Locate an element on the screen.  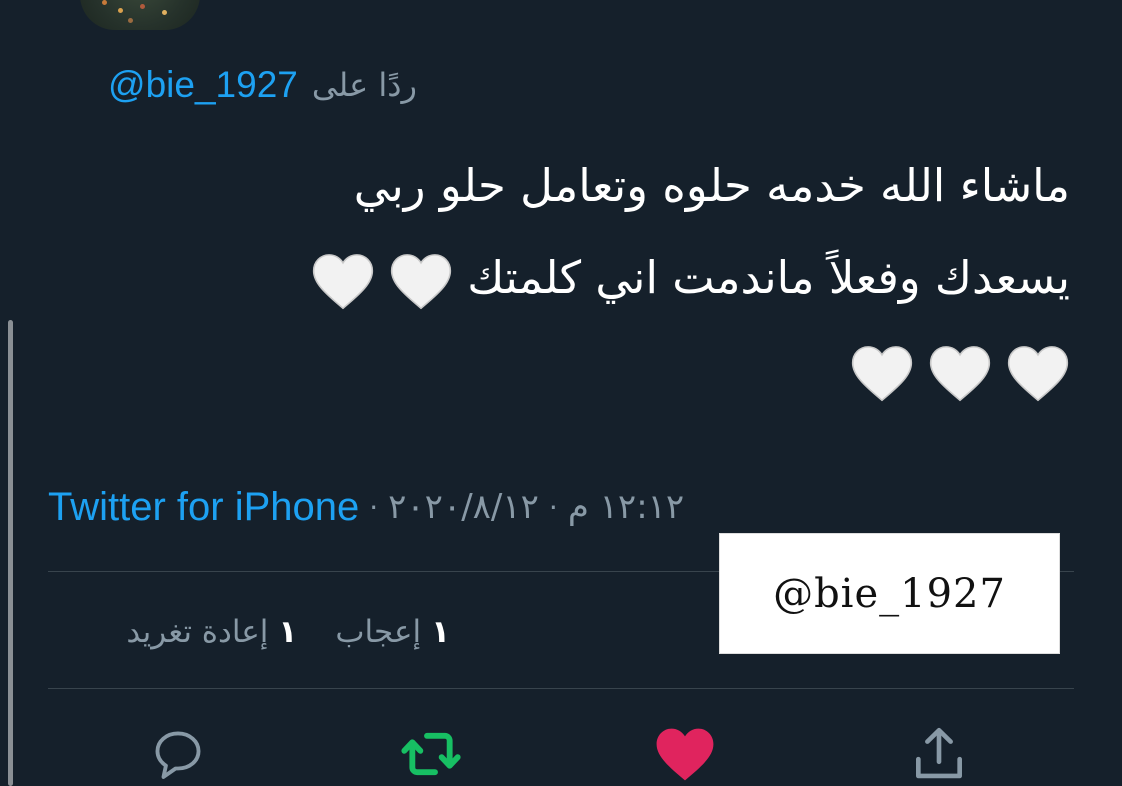
likes-stat: ١ إعجاب is located at coordinates (392, 632).